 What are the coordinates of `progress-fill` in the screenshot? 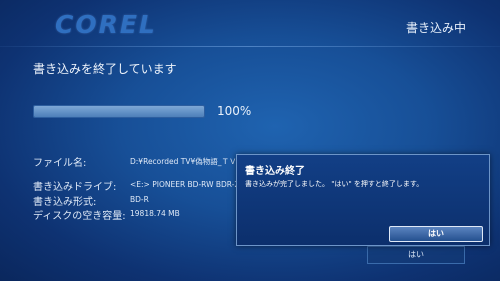 It's located at (119, 111).